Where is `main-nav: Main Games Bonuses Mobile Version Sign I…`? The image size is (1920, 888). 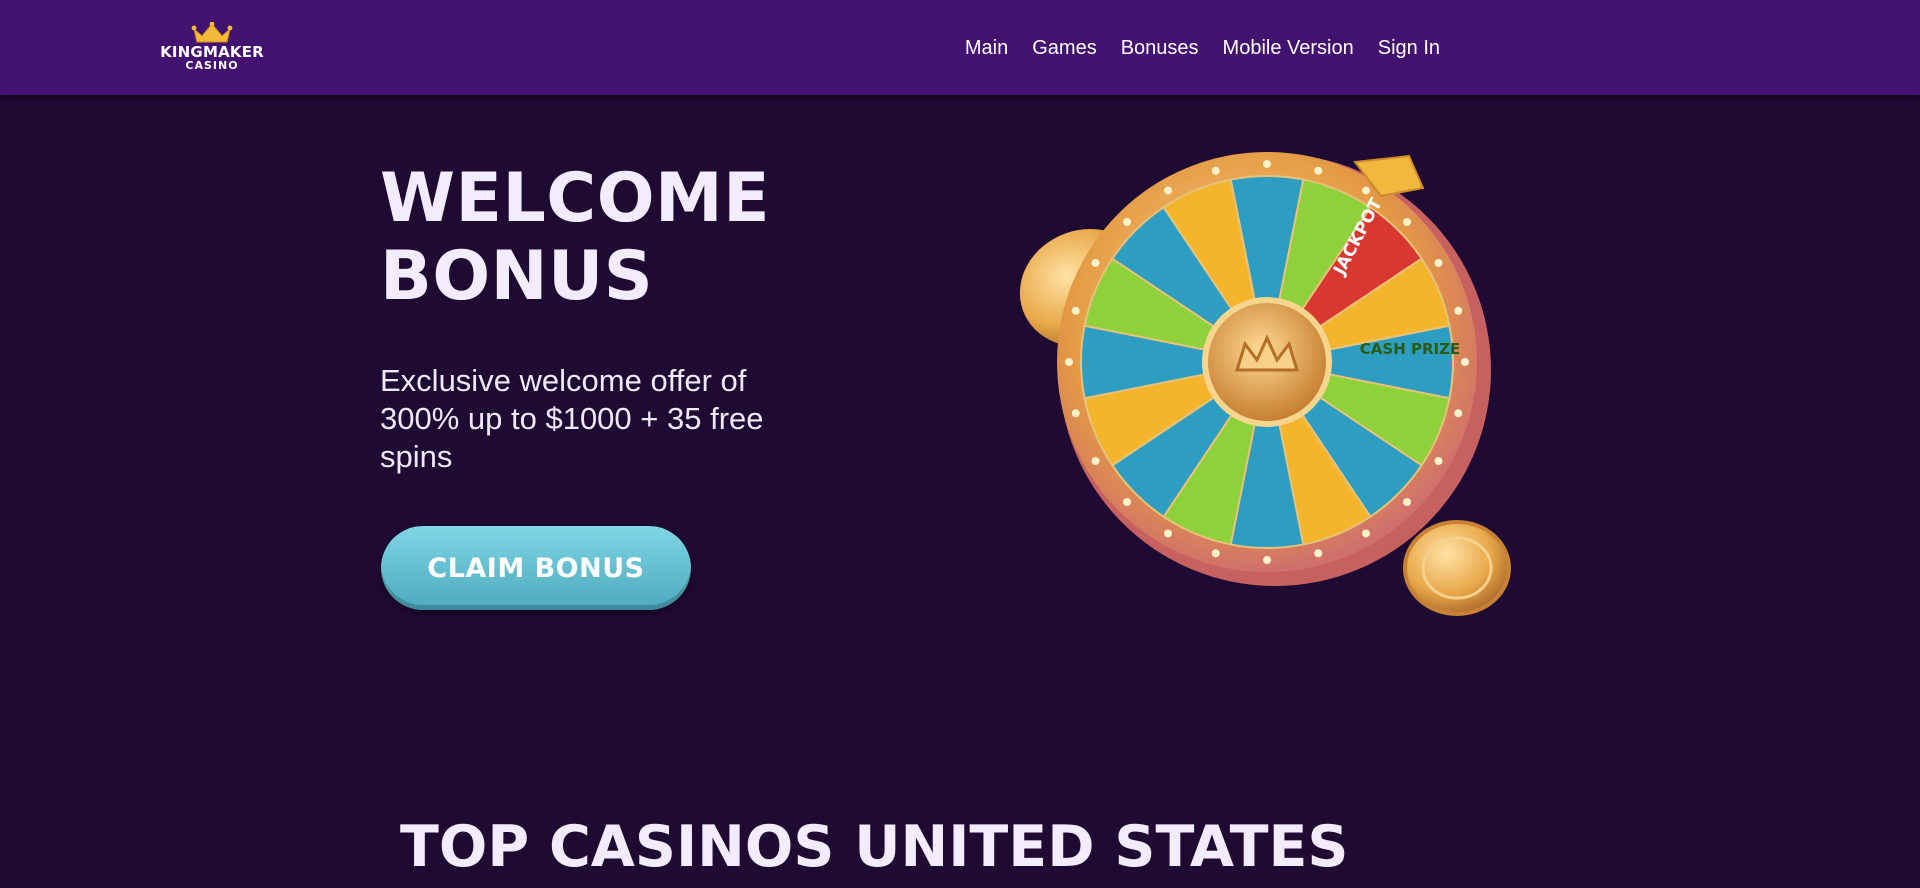
main-nav: Main Games Bonuses Mobile Version Sign I… is located at coordinates (1202, 48).